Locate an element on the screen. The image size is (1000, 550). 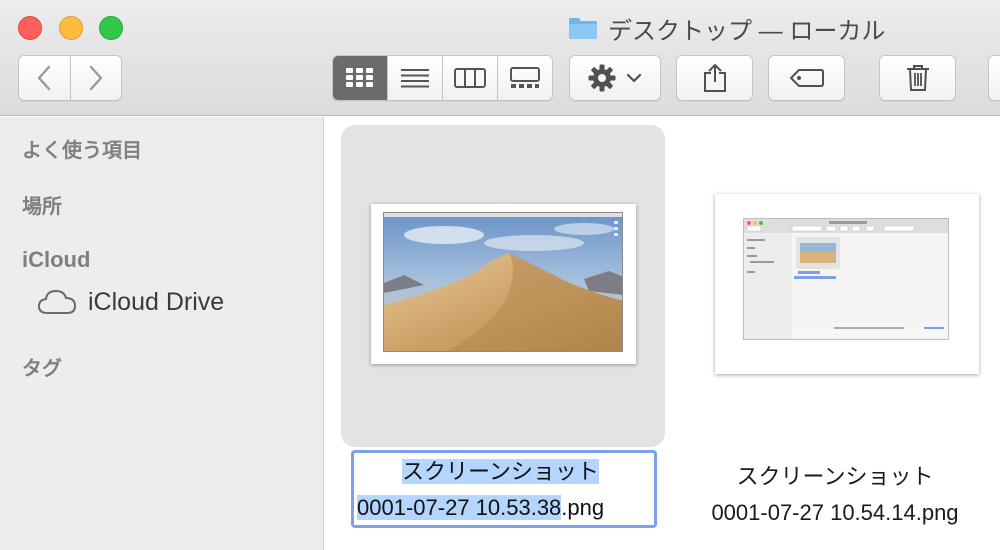
forward-button is located at coordinates (95, 78).